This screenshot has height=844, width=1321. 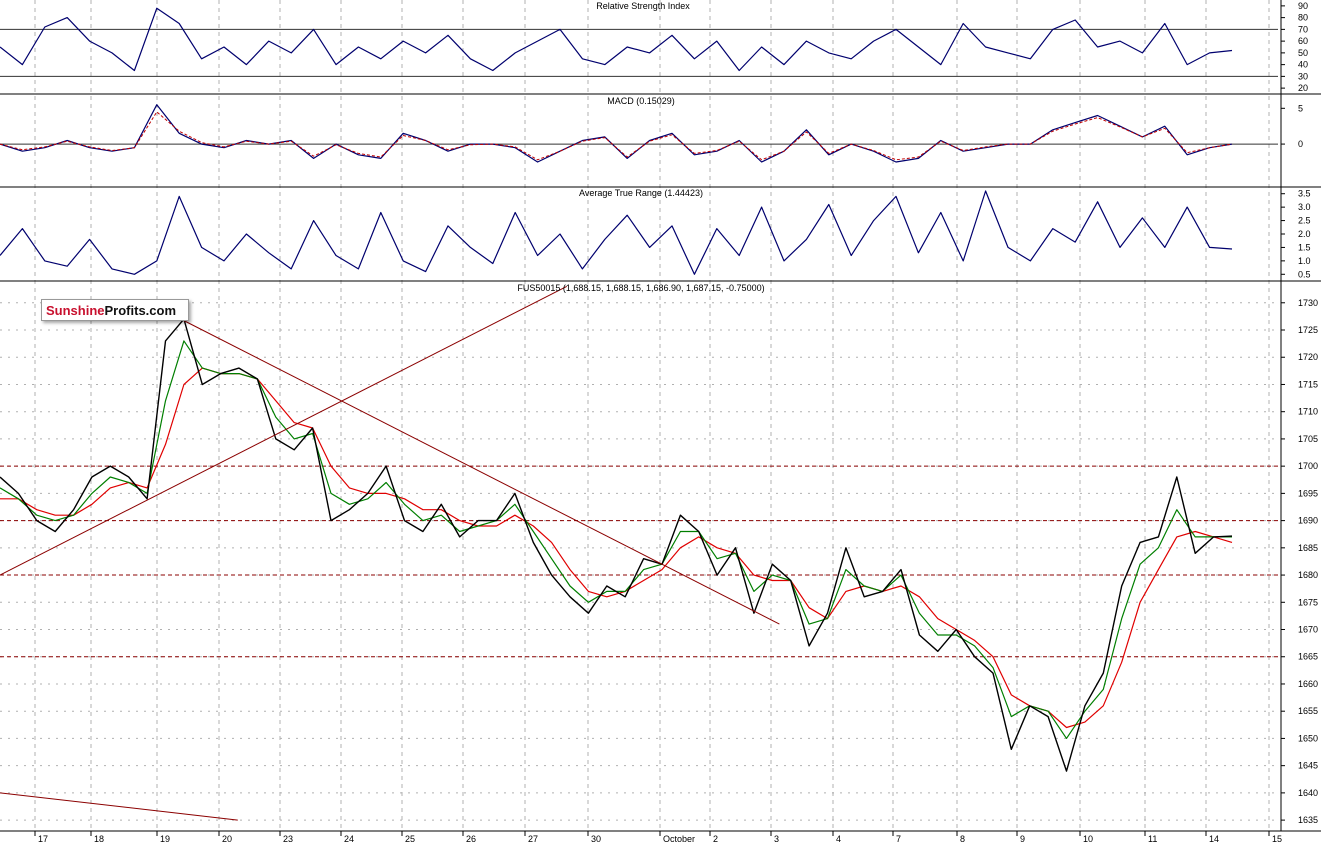 I want to click on x-tick-label: 25, so click(x=410, y=839).